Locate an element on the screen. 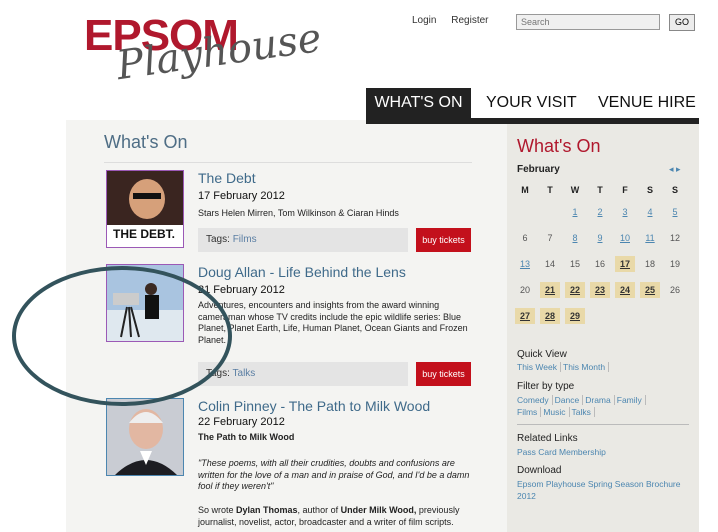  top-links: Login Register is located at coordinates (456, 20).